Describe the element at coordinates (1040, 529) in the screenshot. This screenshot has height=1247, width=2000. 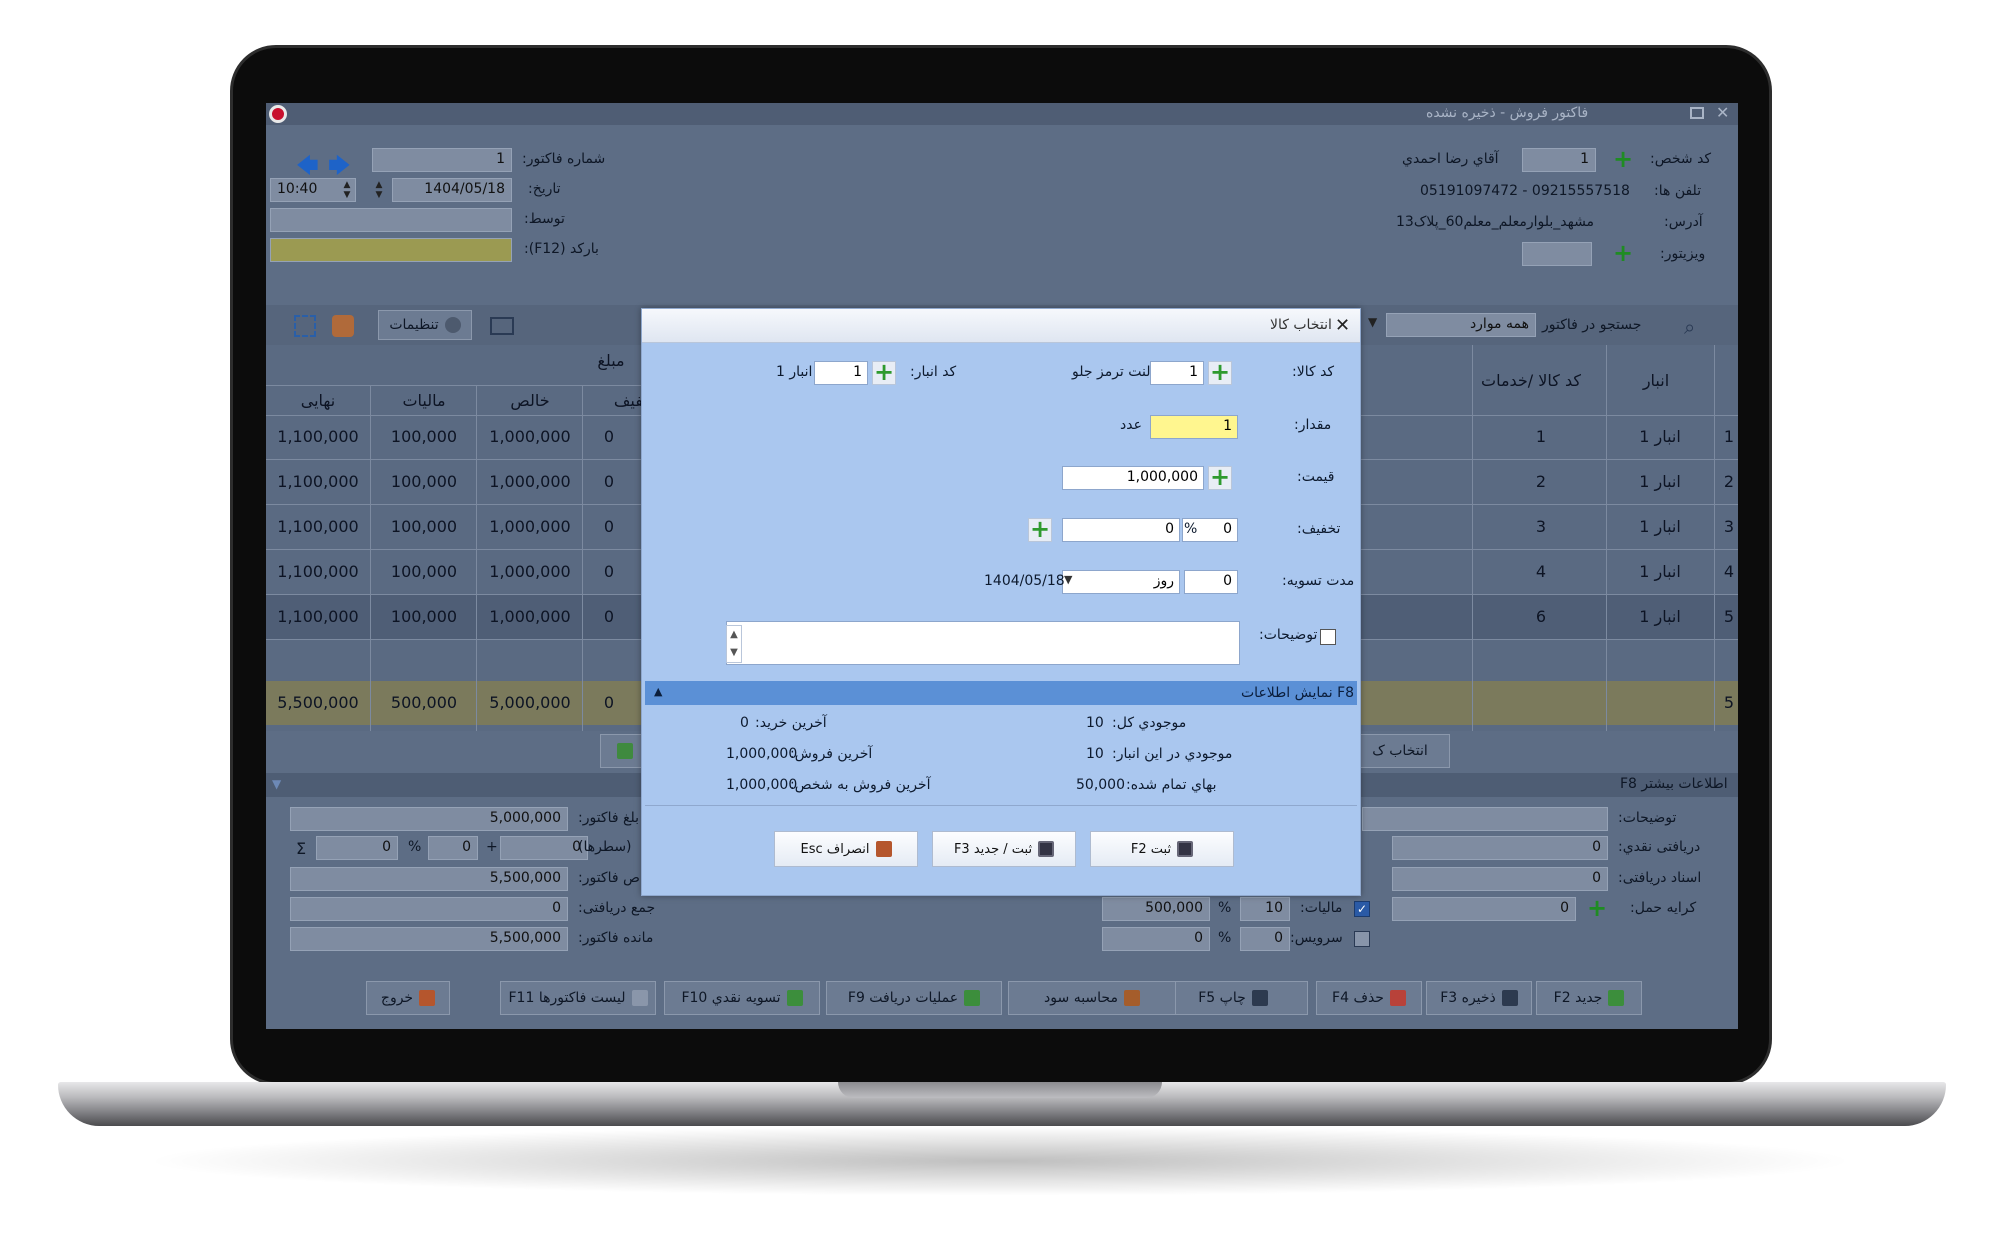
I see `add-discount-icon: +` at that location.